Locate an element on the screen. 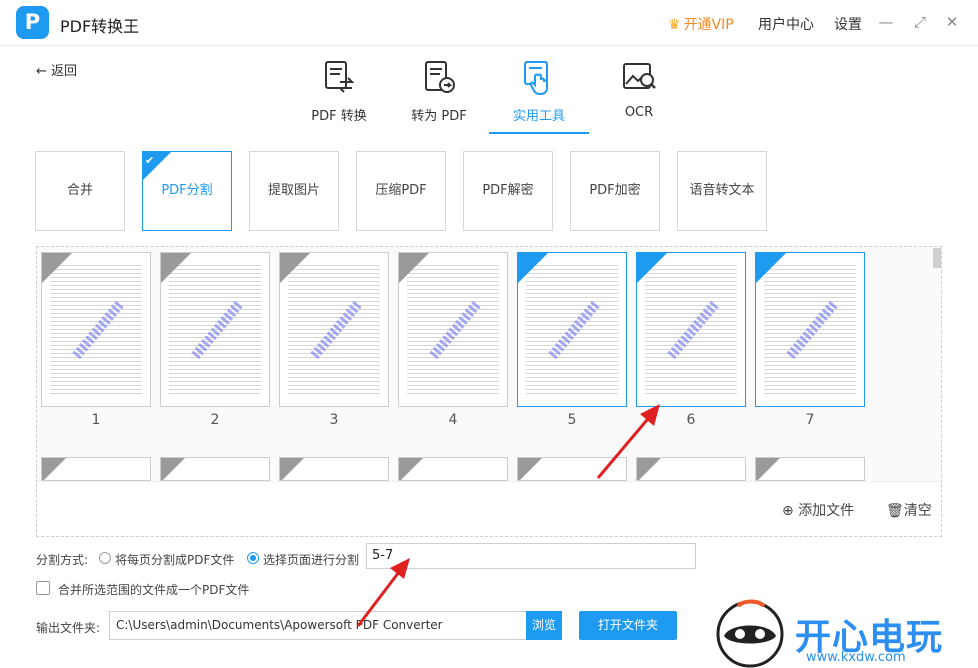 The width and height of the screenshot is (978, 668). clear-label: 清空 is located at coordinates (917, 511).